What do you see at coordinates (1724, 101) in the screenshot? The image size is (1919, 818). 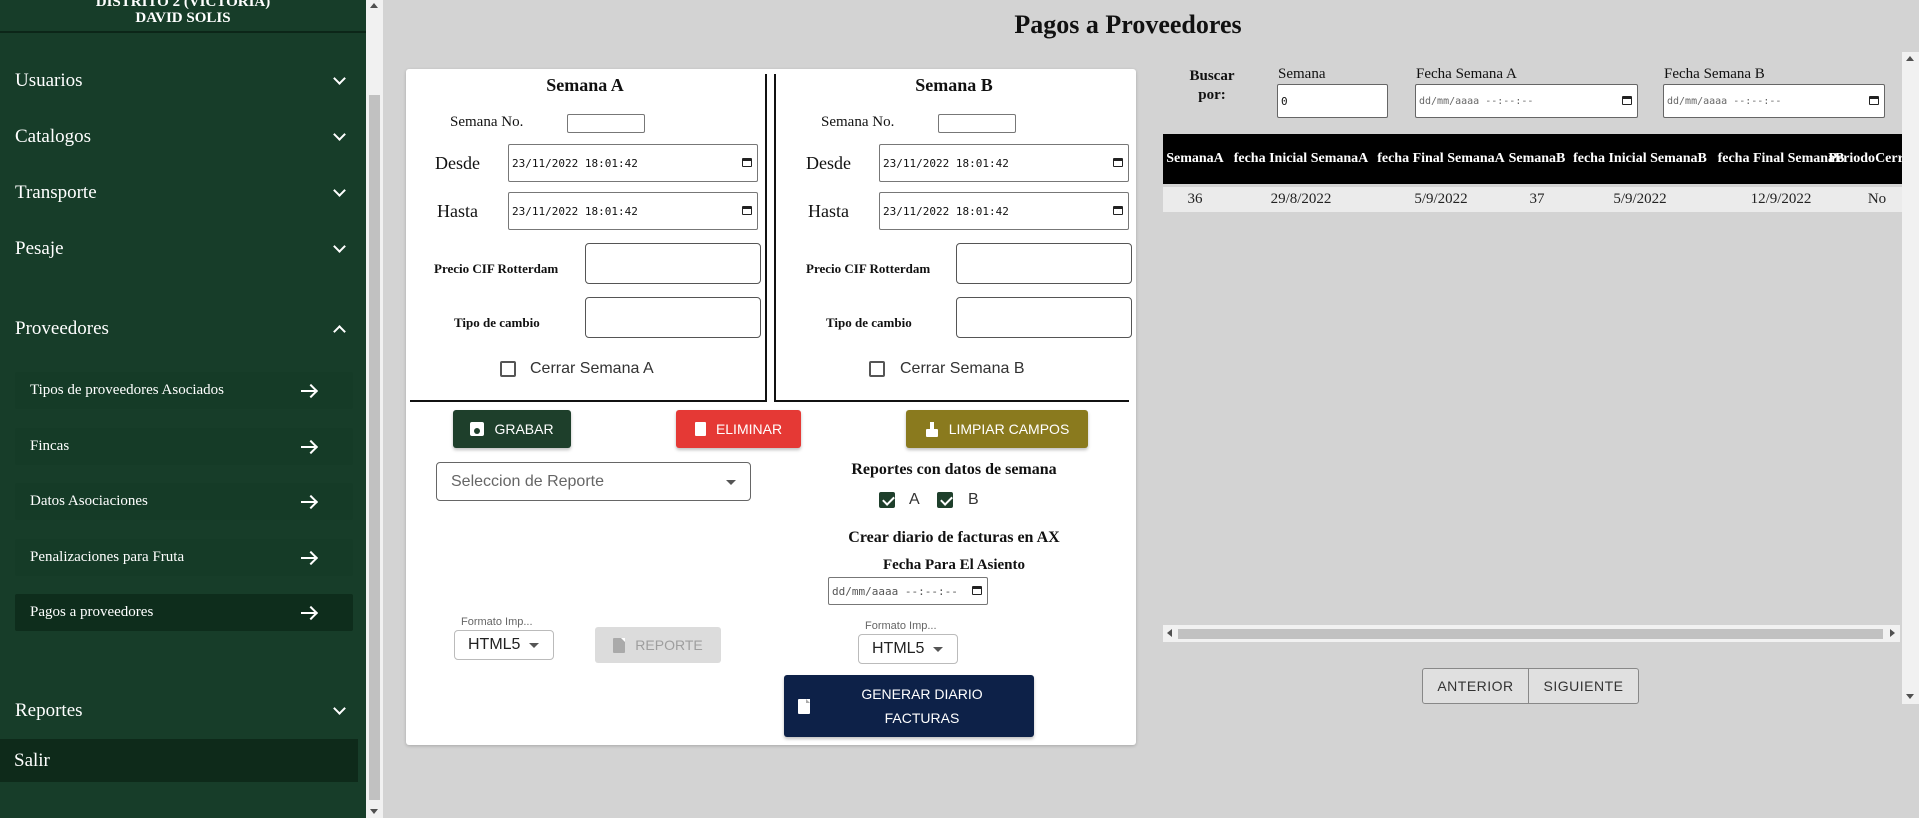 I see `search-fecha-b-placeholder: dd/mm/aaaa --:--:--` at bounding box center [1724, 101].